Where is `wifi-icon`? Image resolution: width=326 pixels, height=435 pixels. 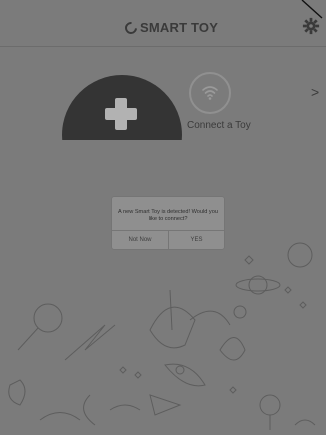
wifi-icon is located at coordinates (210, 93).